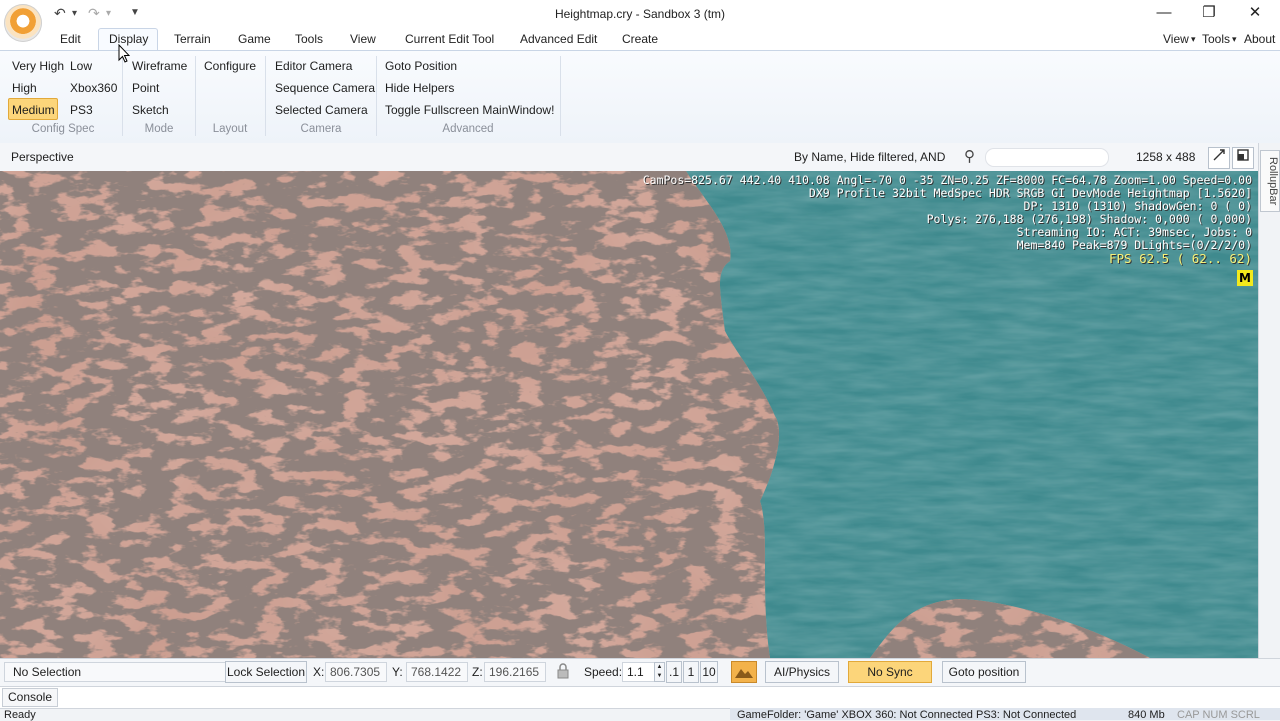 Image resolution: width=1280 pixels, height=721 pixels. What do you see at coordinates (477, 672) in the screenshot?
I see `z-label: Z:` at bounding box center [477, 672].